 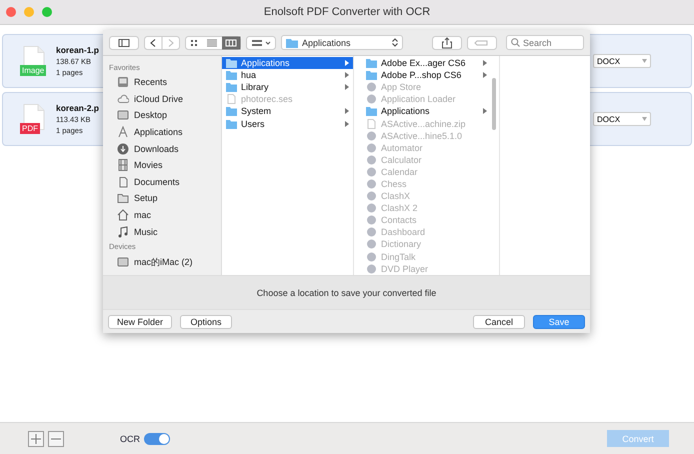 I want to click on sidebar-label: mac, so click(x=143, y=215).